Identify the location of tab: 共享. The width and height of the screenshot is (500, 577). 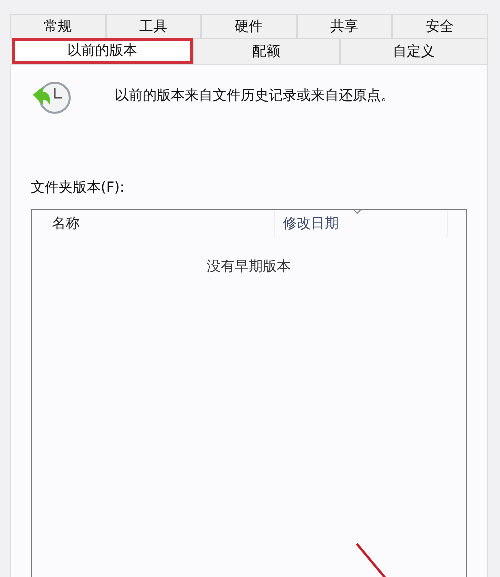
(344, 26).